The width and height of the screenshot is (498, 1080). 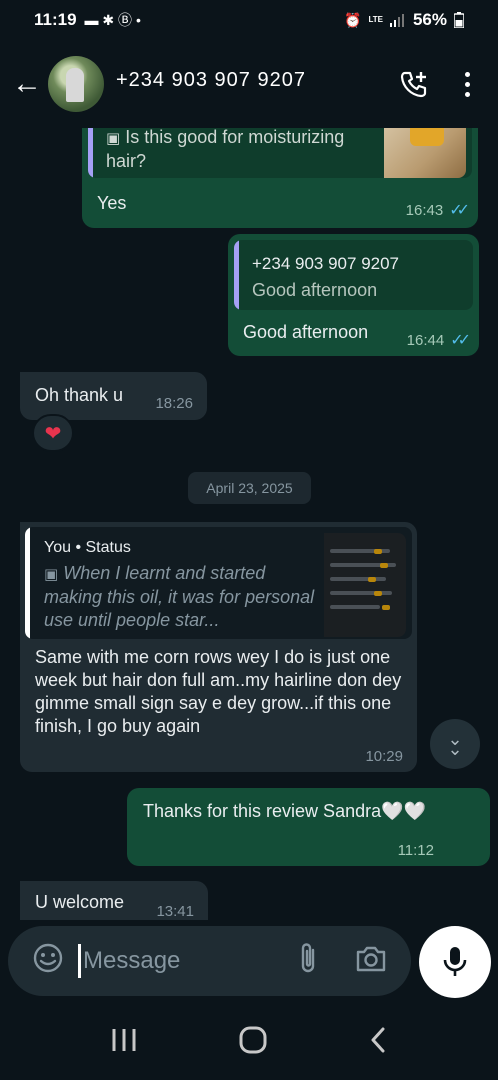 I want to click on chat-header: ← +234 903 907 9207, so click(x=249, y=84).